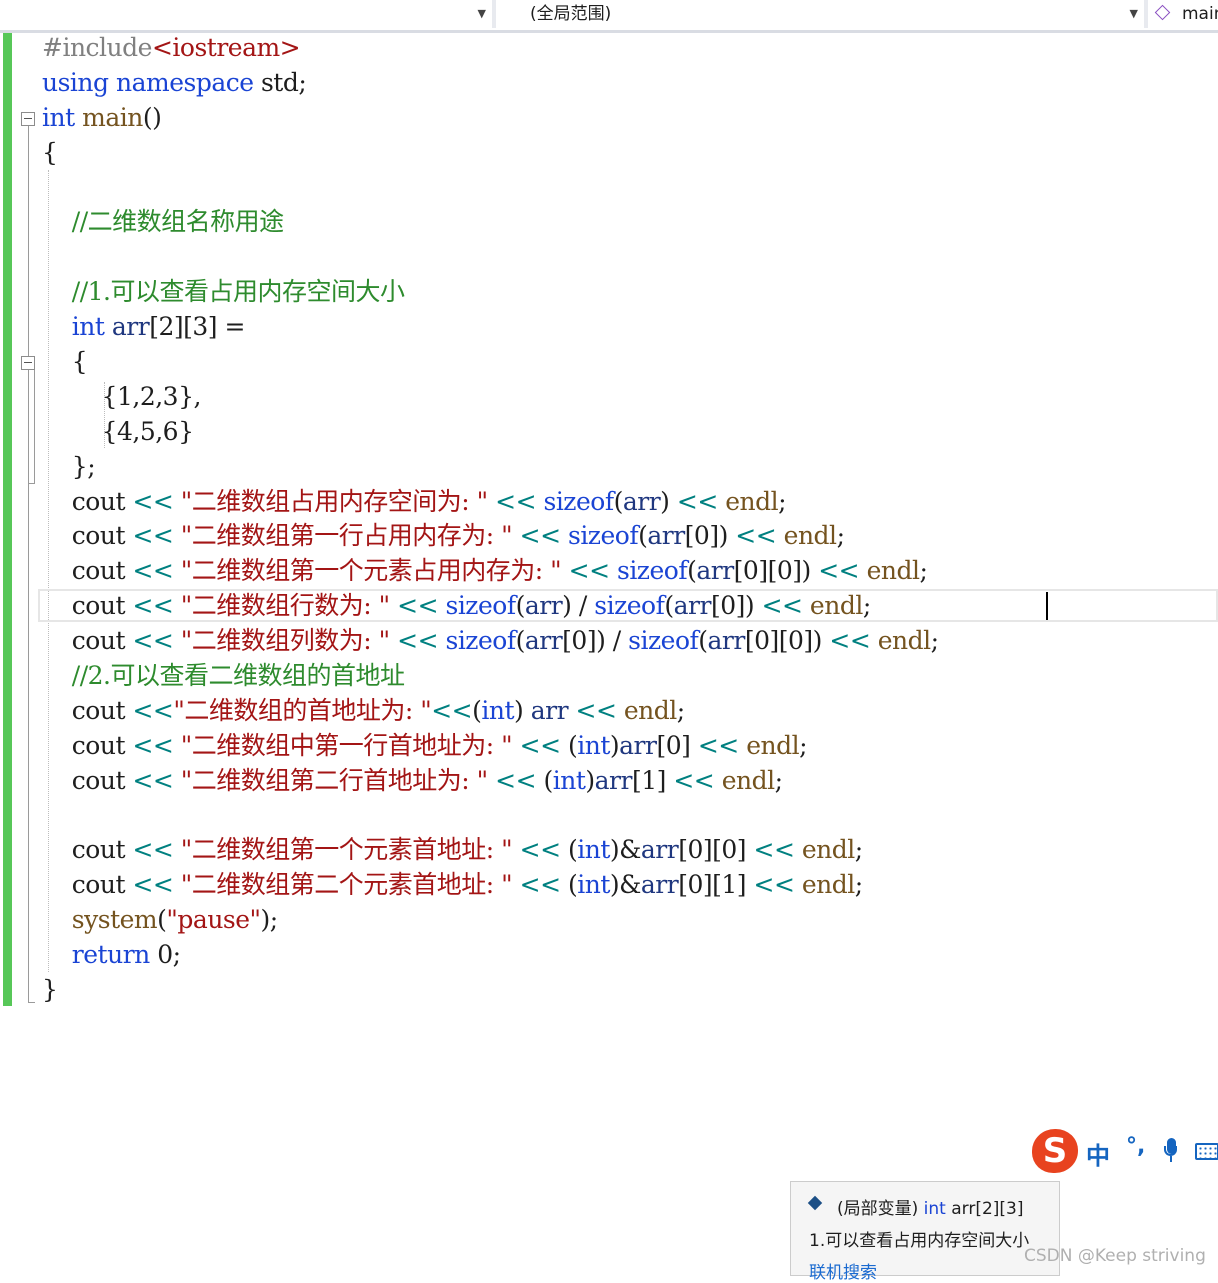 This screenshot has height=1283, width=1218. What do you see at coordinates (669, 606) in the screenshot?
I see `code-token: (` at bounding box center [669, 606].